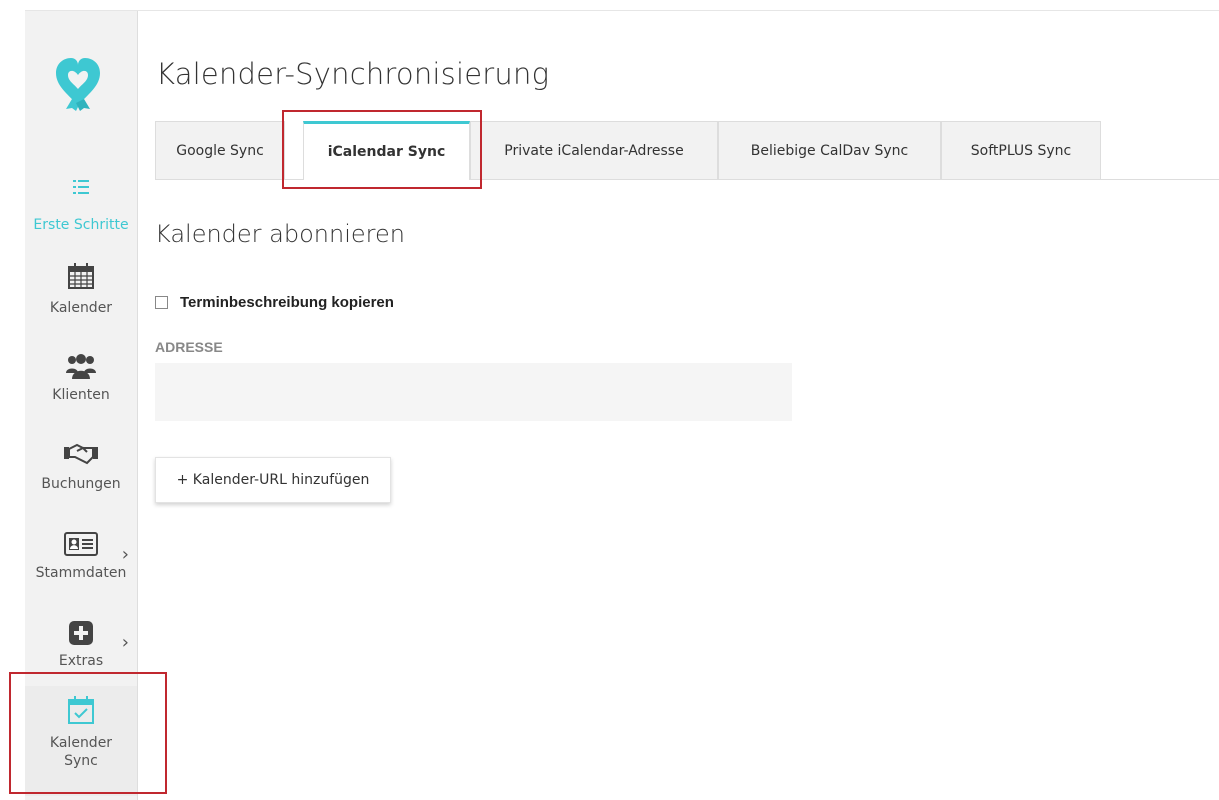 The width and height of the screenshot is (1219, 800). What do you see at coordinates (81, 308) in the screenshot?
I see `sidebar-item-label: Kalender` at bounding box center [81, 308].